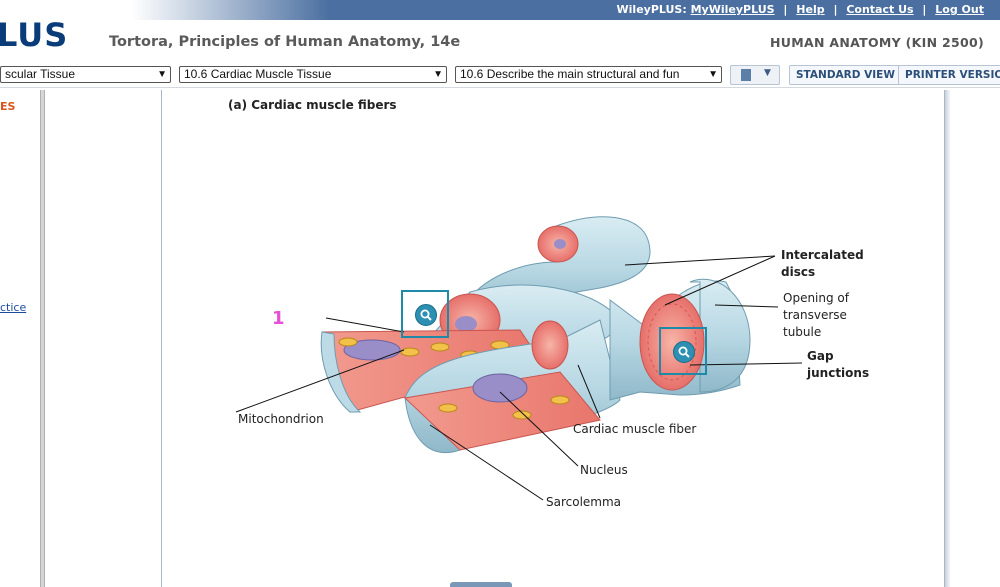 This screenshot has height=587, width=1000. Describe the element at coordinates (816, 315) in the screenshot. I see `label-opening-transverse-tubule: Opening of transverse tubule` at that location.